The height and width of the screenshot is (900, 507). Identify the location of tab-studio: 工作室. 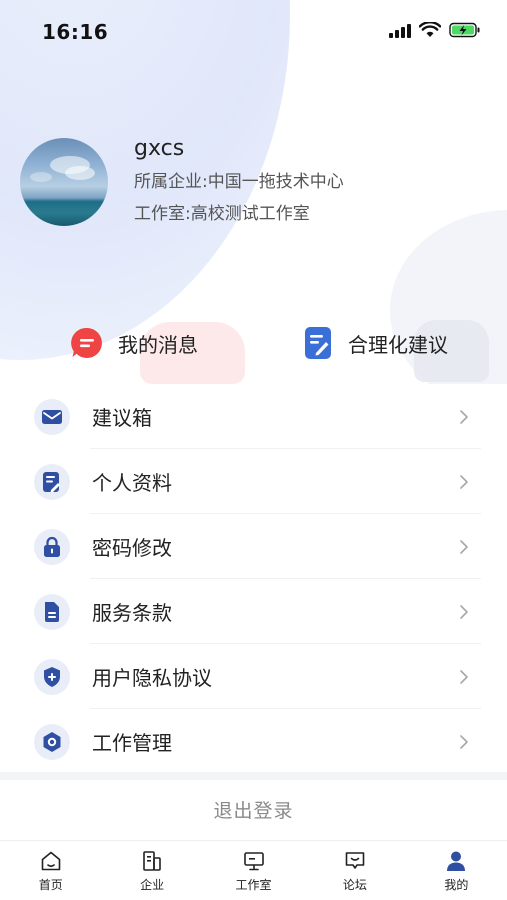
(253, 870).